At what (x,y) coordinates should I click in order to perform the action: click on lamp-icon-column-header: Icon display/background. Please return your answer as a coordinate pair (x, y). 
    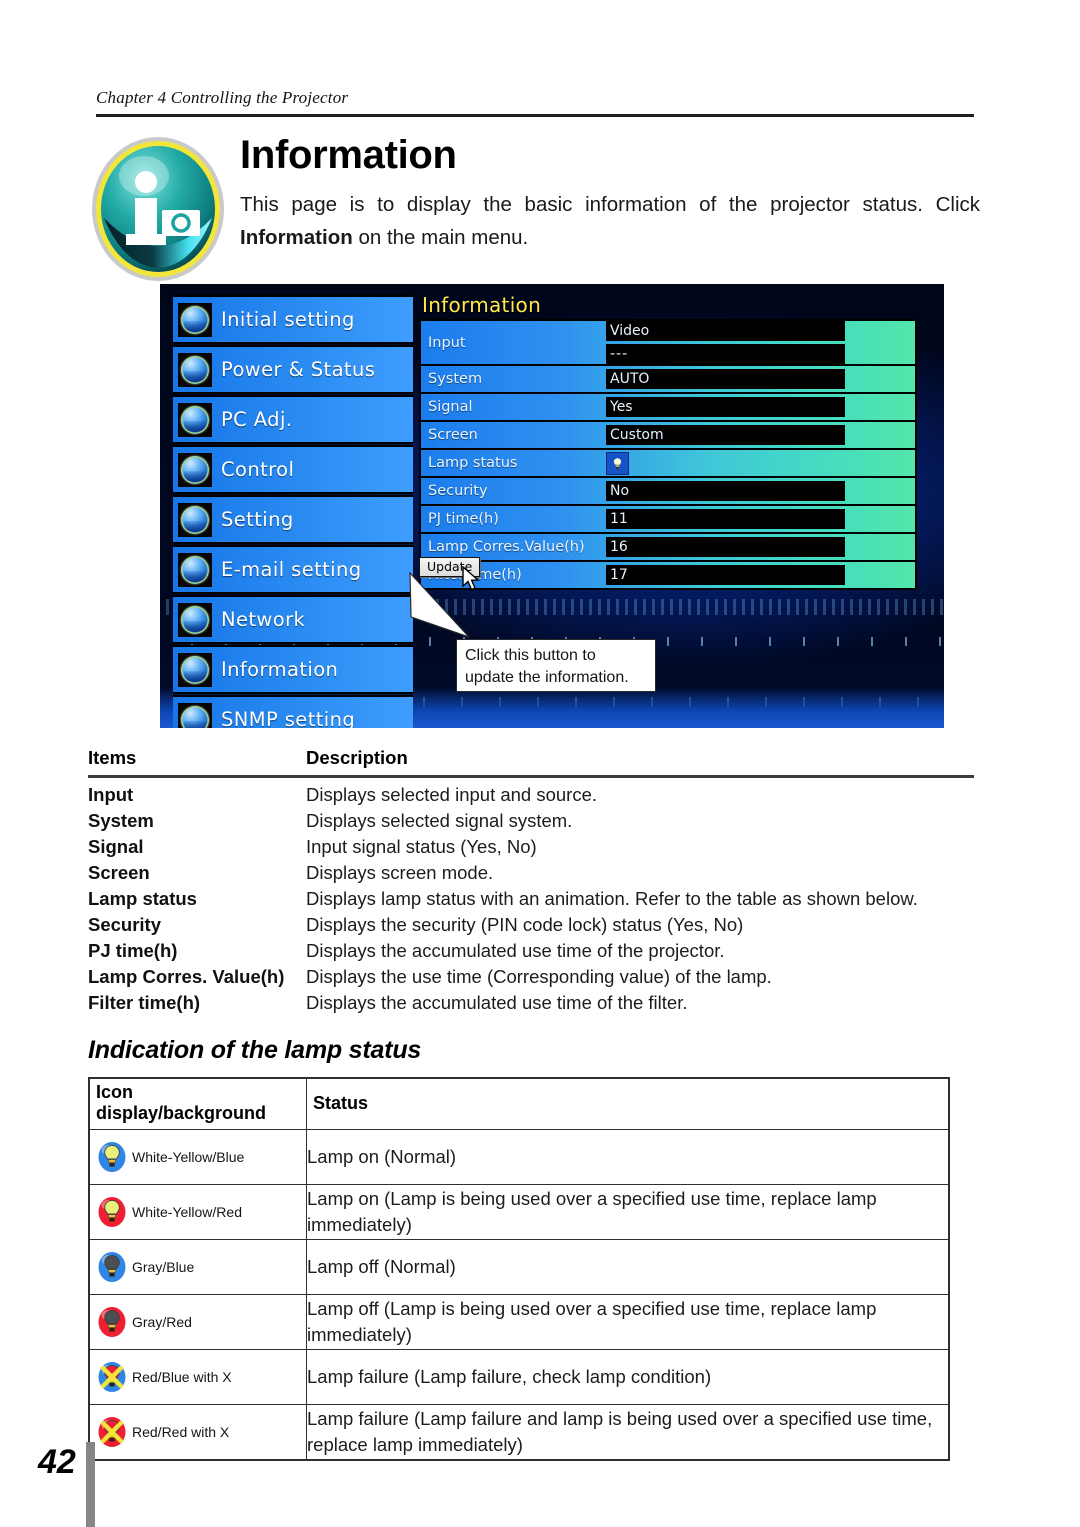
    Looking at the image, I should click on (197, 1103).